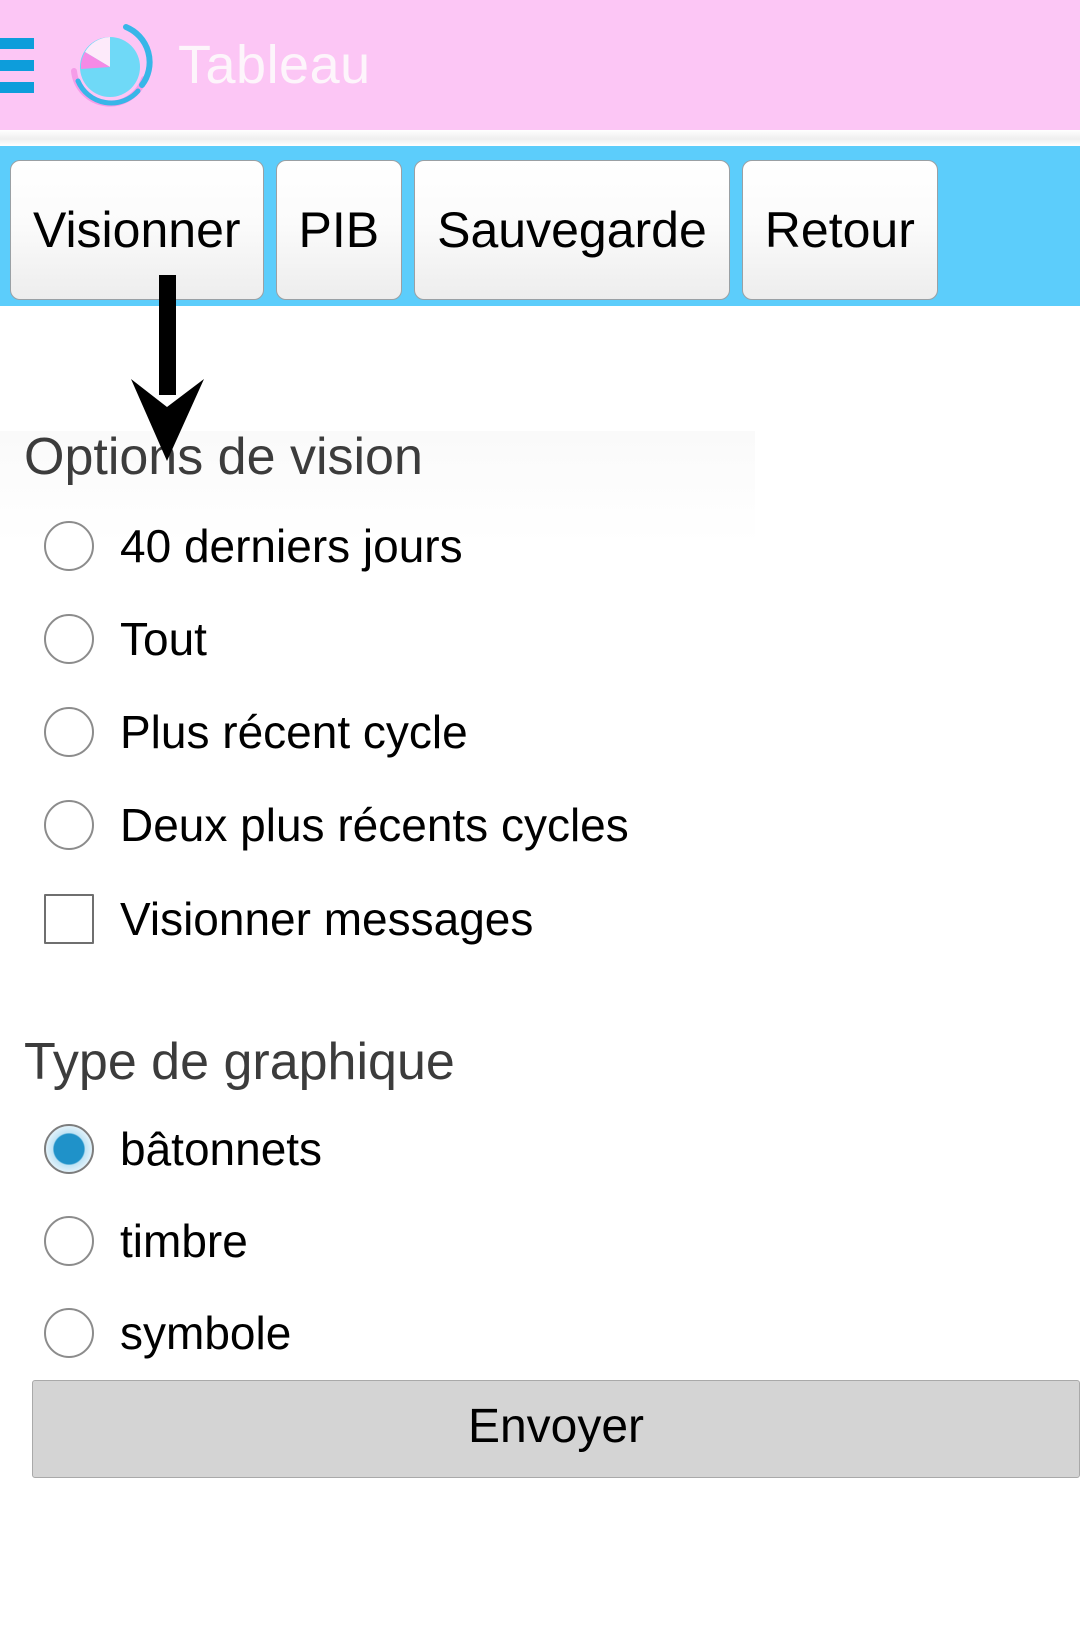 Image resolution: width=1080 pixels, height=1635 pixels. What do you see at coordinates (69, 1241) in the screenshot?
I see `radio-timbre` at bounding box center [69, 1241].